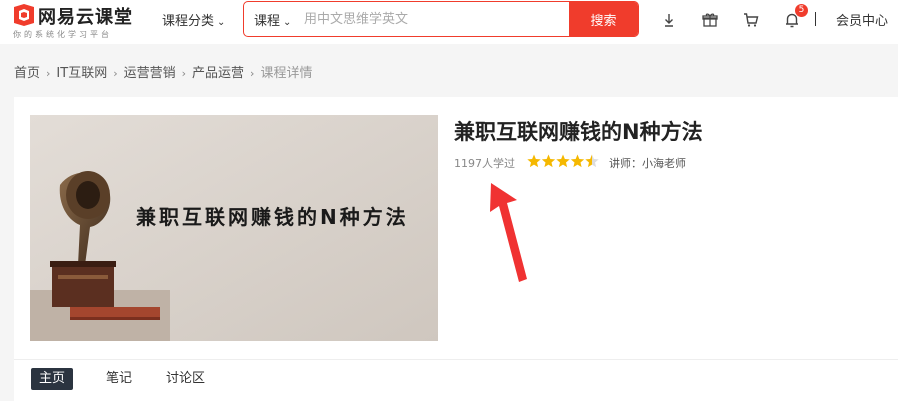 This screenshot has height=401, width=898. Describe the element at coordinates (52, 379) in the screenshot. I see `tab-home: 主页` at that location.